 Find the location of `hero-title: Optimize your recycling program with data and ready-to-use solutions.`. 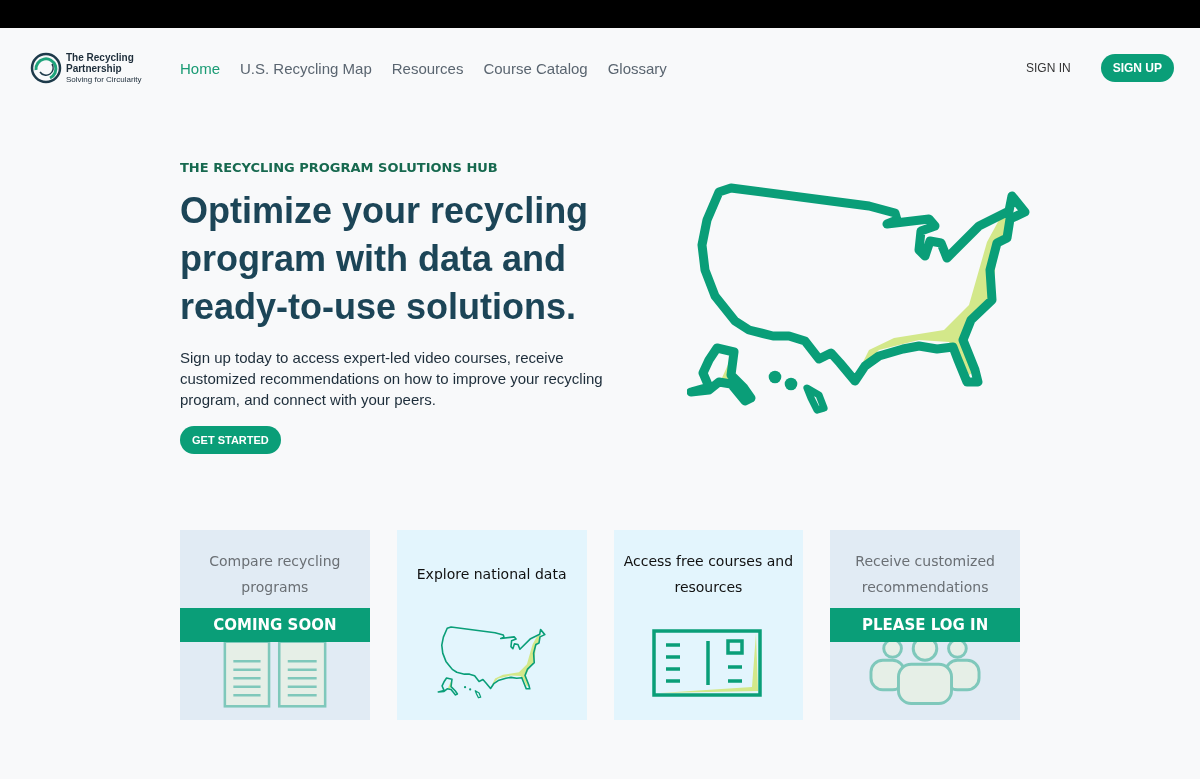

hero-title: Optimize your recycling program with data and ready-to-use solutions. is located at coordinates (385, 259).